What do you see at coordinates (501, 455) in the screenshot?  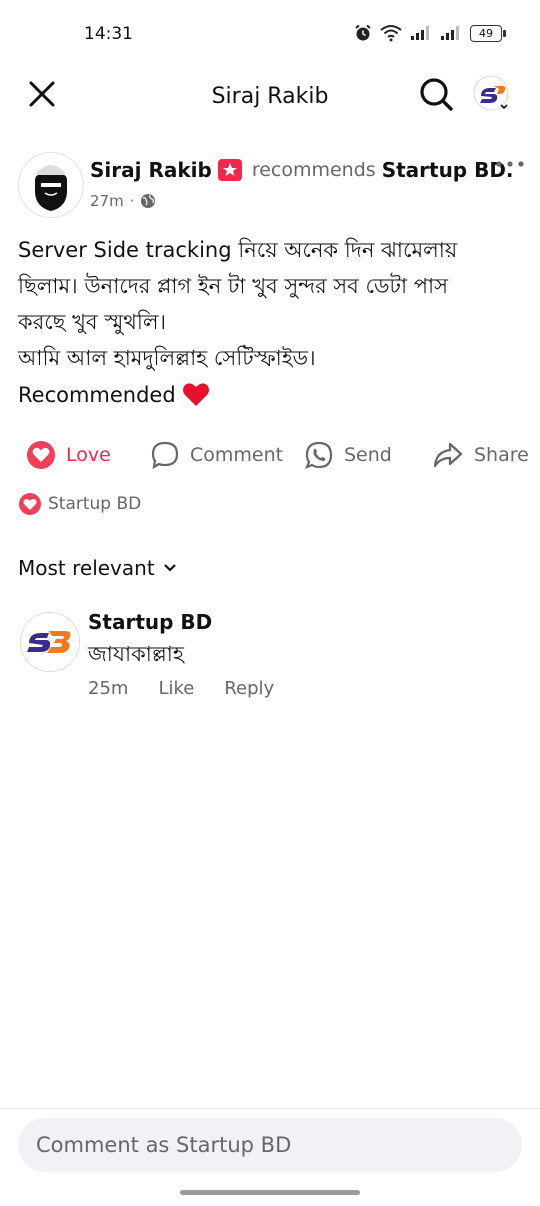 I see `share-label: Share` at bounding box center [501, 455].